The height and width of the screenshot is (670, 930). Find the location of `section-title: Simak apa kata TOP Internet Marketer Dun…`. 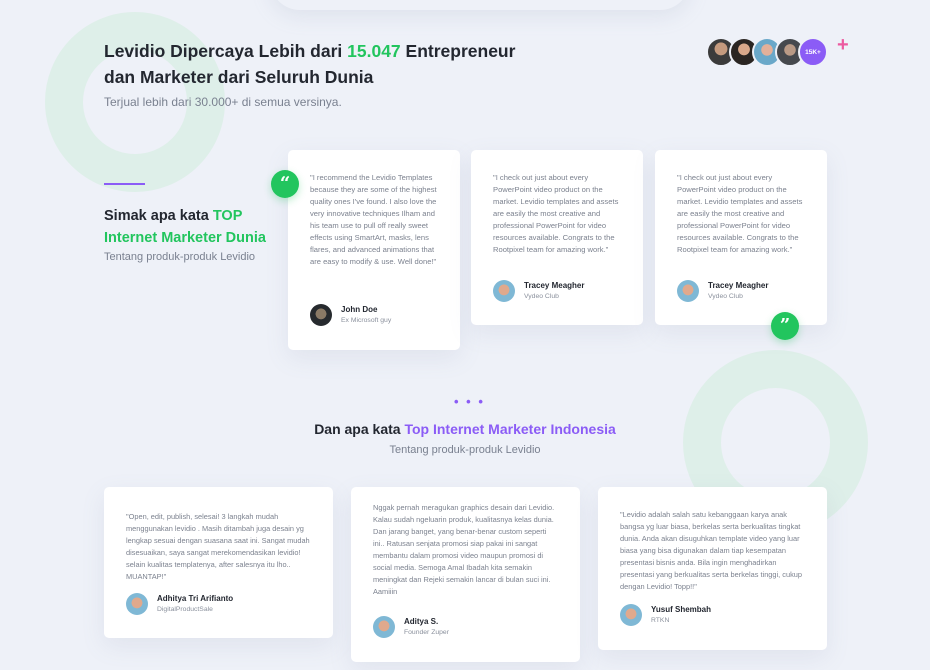

section-title: Simak apa kata TOP Internet Marketer Dun… is located at coordinates (189, 227).